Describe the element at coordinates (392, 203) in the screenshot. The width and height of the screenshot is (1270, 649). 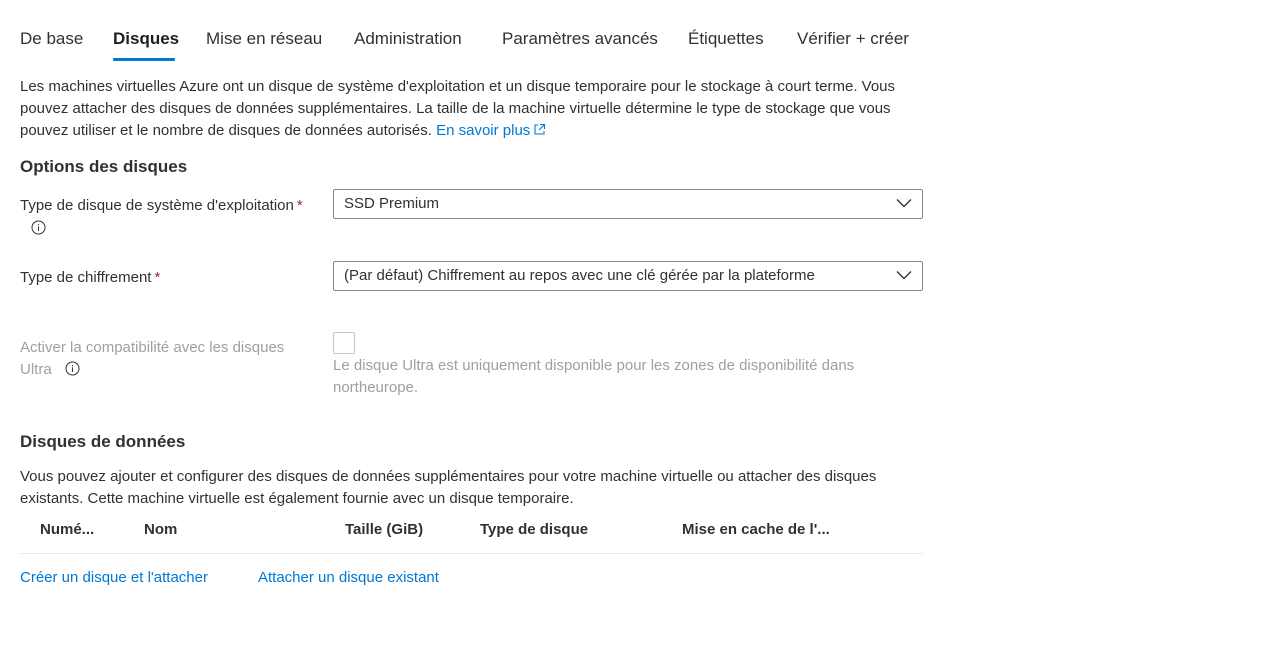
I see `os-disk-type-value: SSD Premium` at that location.